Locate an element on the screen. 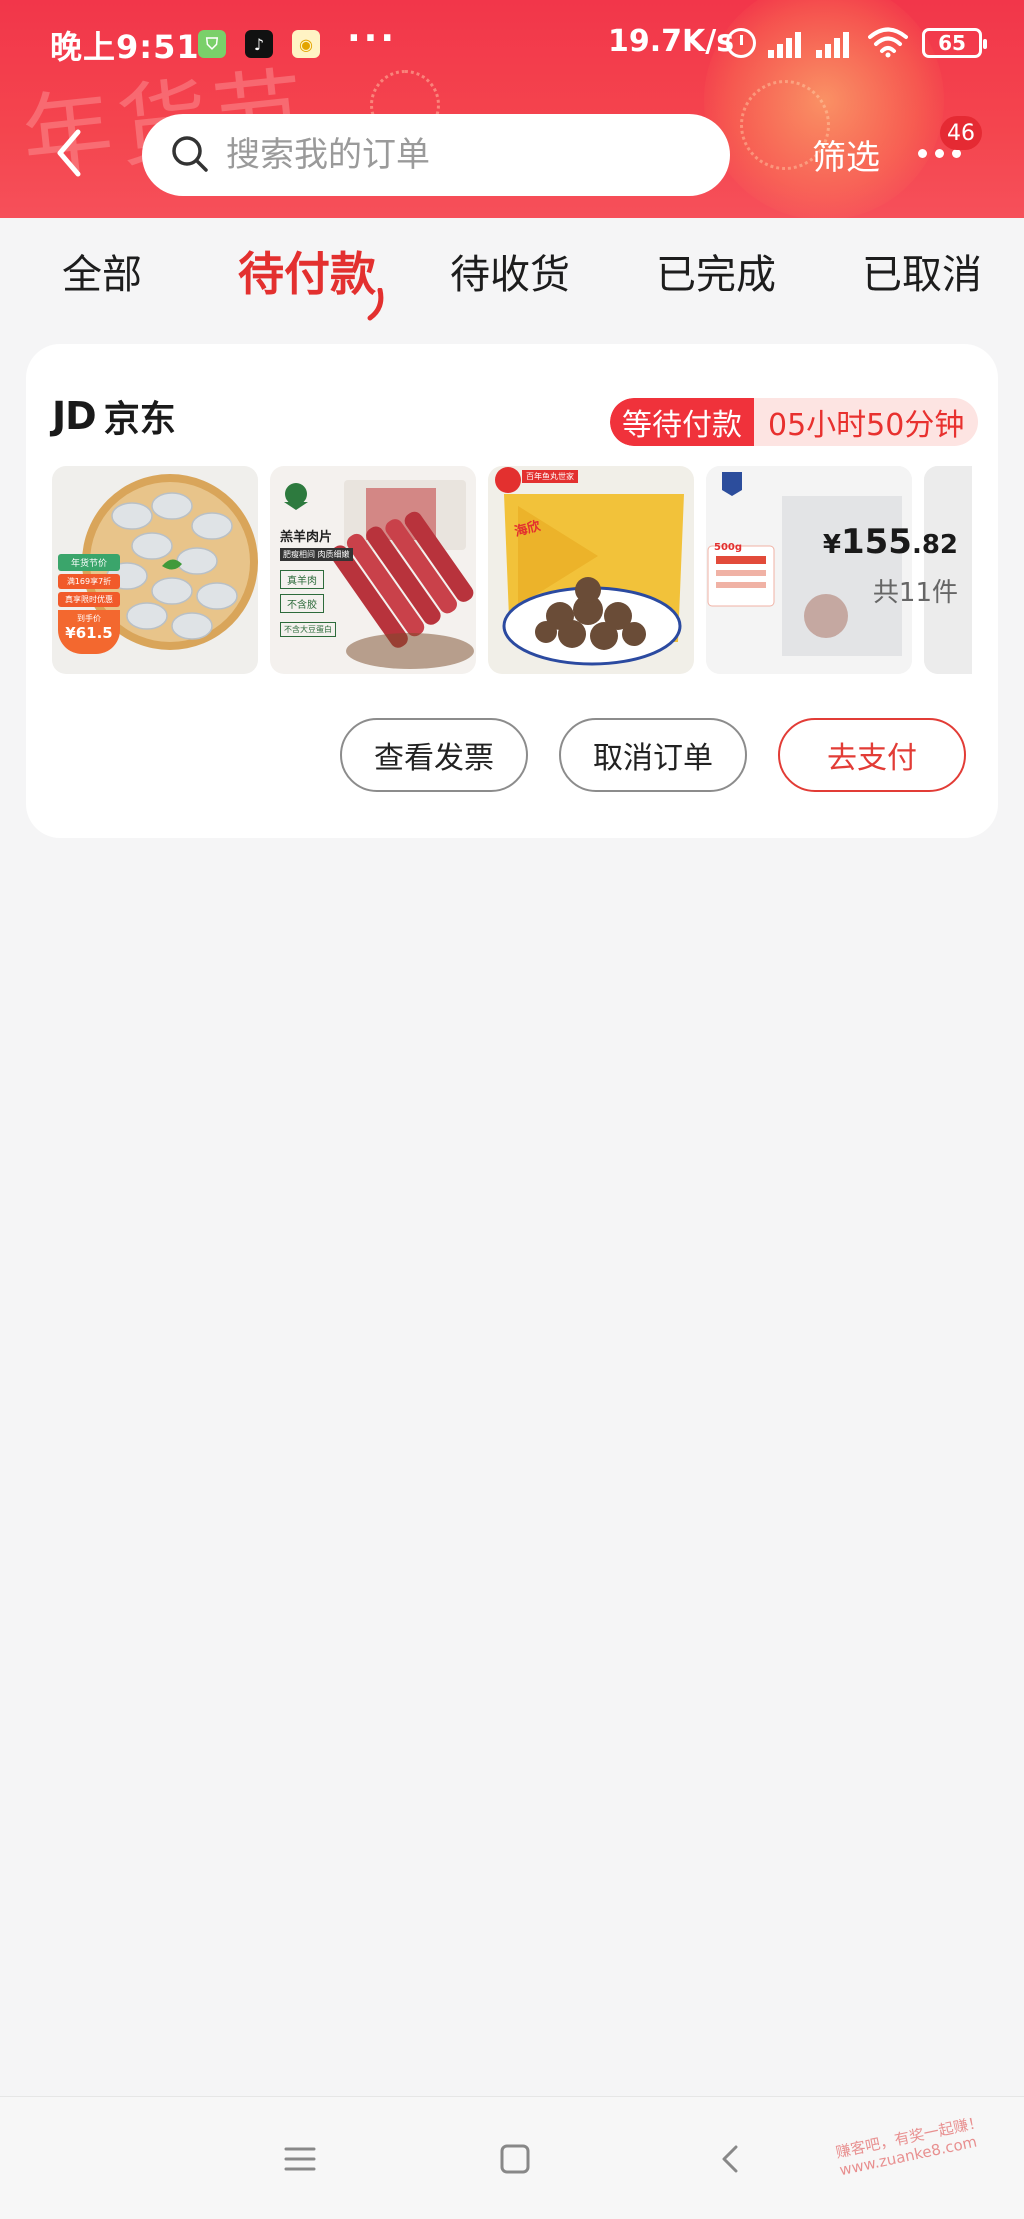  status-time: 晚上9:51 is located at coordinates (125, 47).